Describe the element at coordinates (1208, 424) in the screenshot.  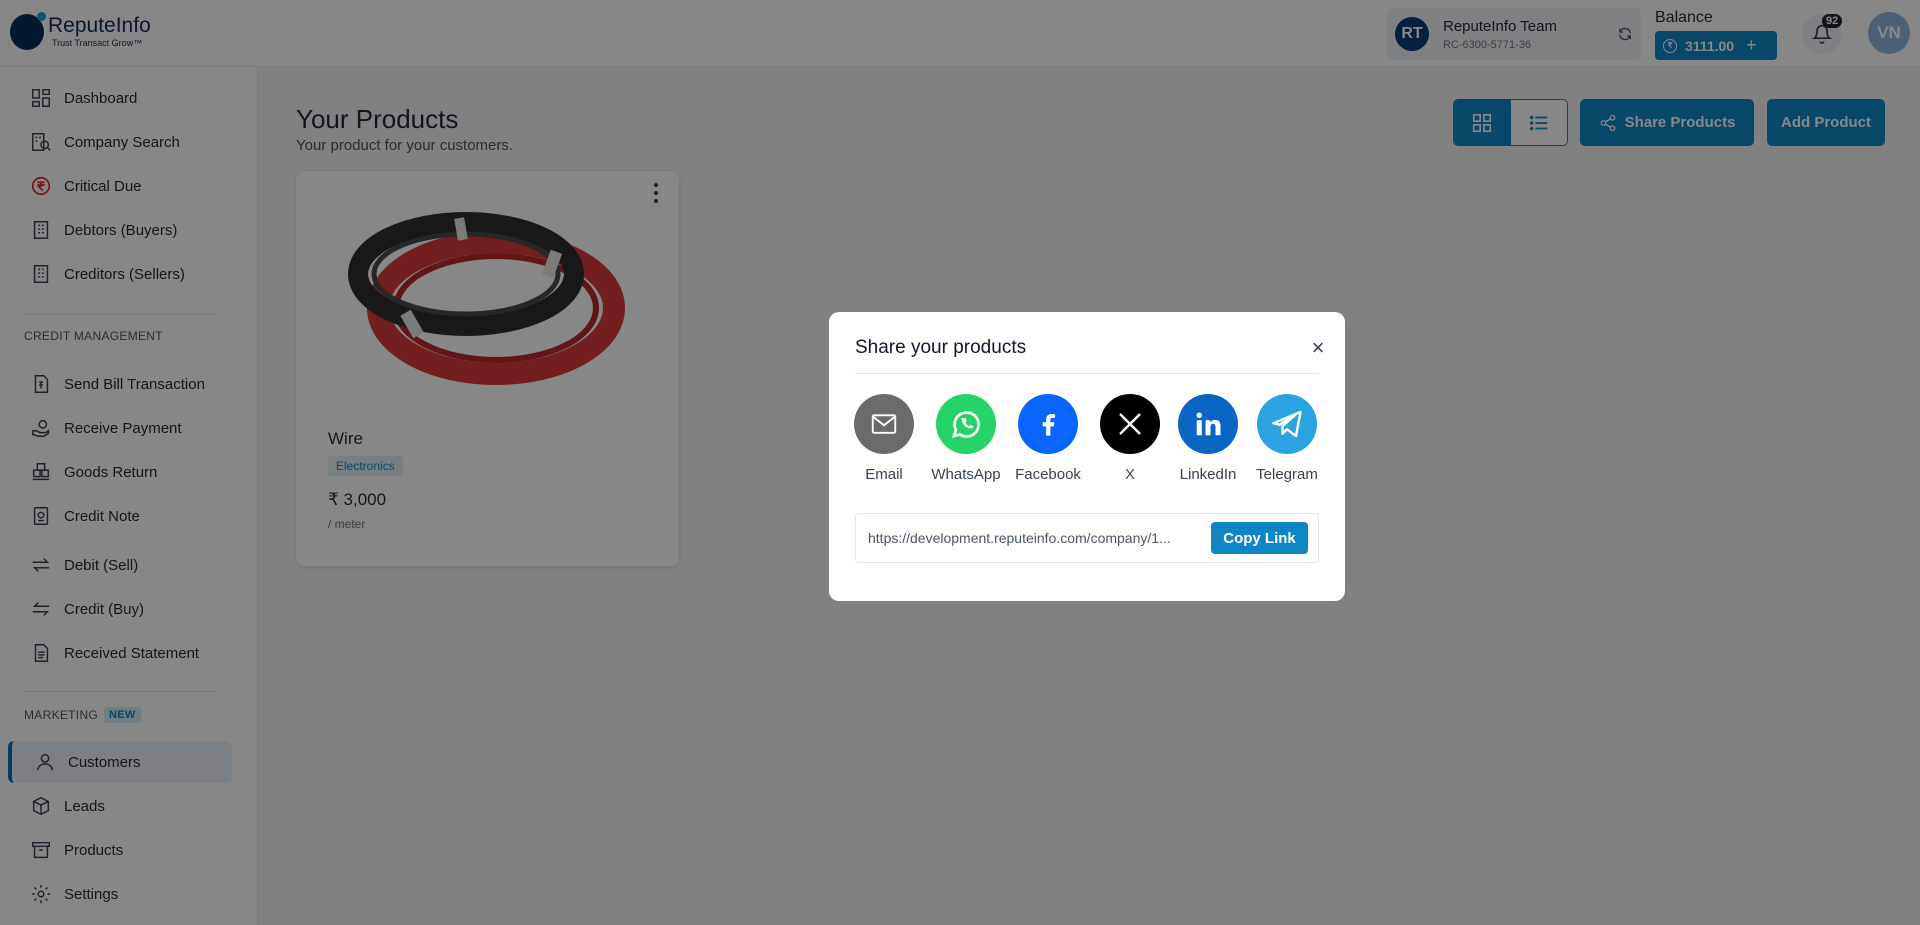
I see `linkedin-icon` at that location.